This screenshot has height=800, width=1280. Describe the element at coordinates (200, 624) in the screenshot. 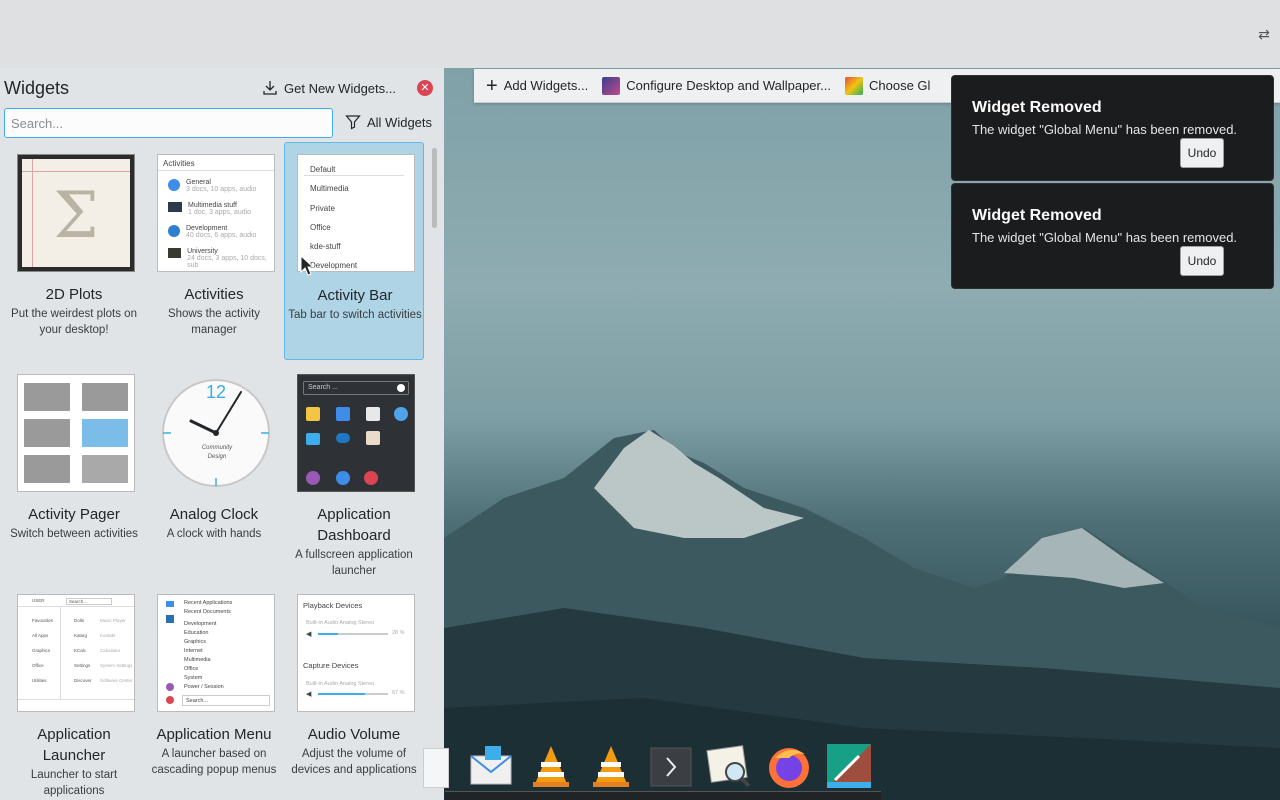

I see `menu-item: Development` at that location.